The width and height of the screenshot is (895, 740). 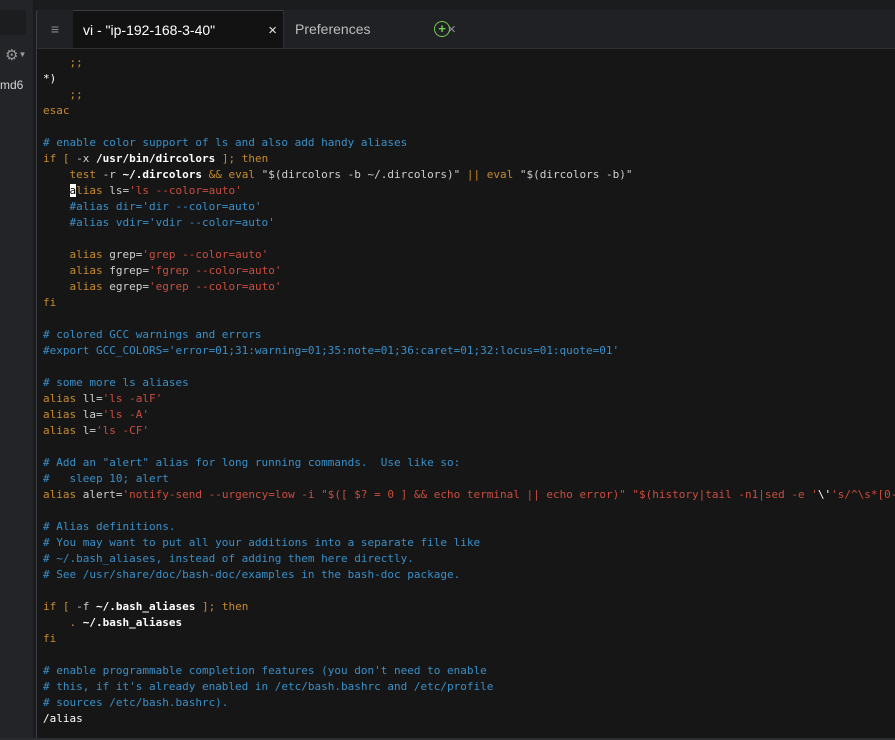 What do you see at coordinates (162, 174) in the screenshot?
I see `code-token: ~/.dircolors` at bounding box center [162, 174].